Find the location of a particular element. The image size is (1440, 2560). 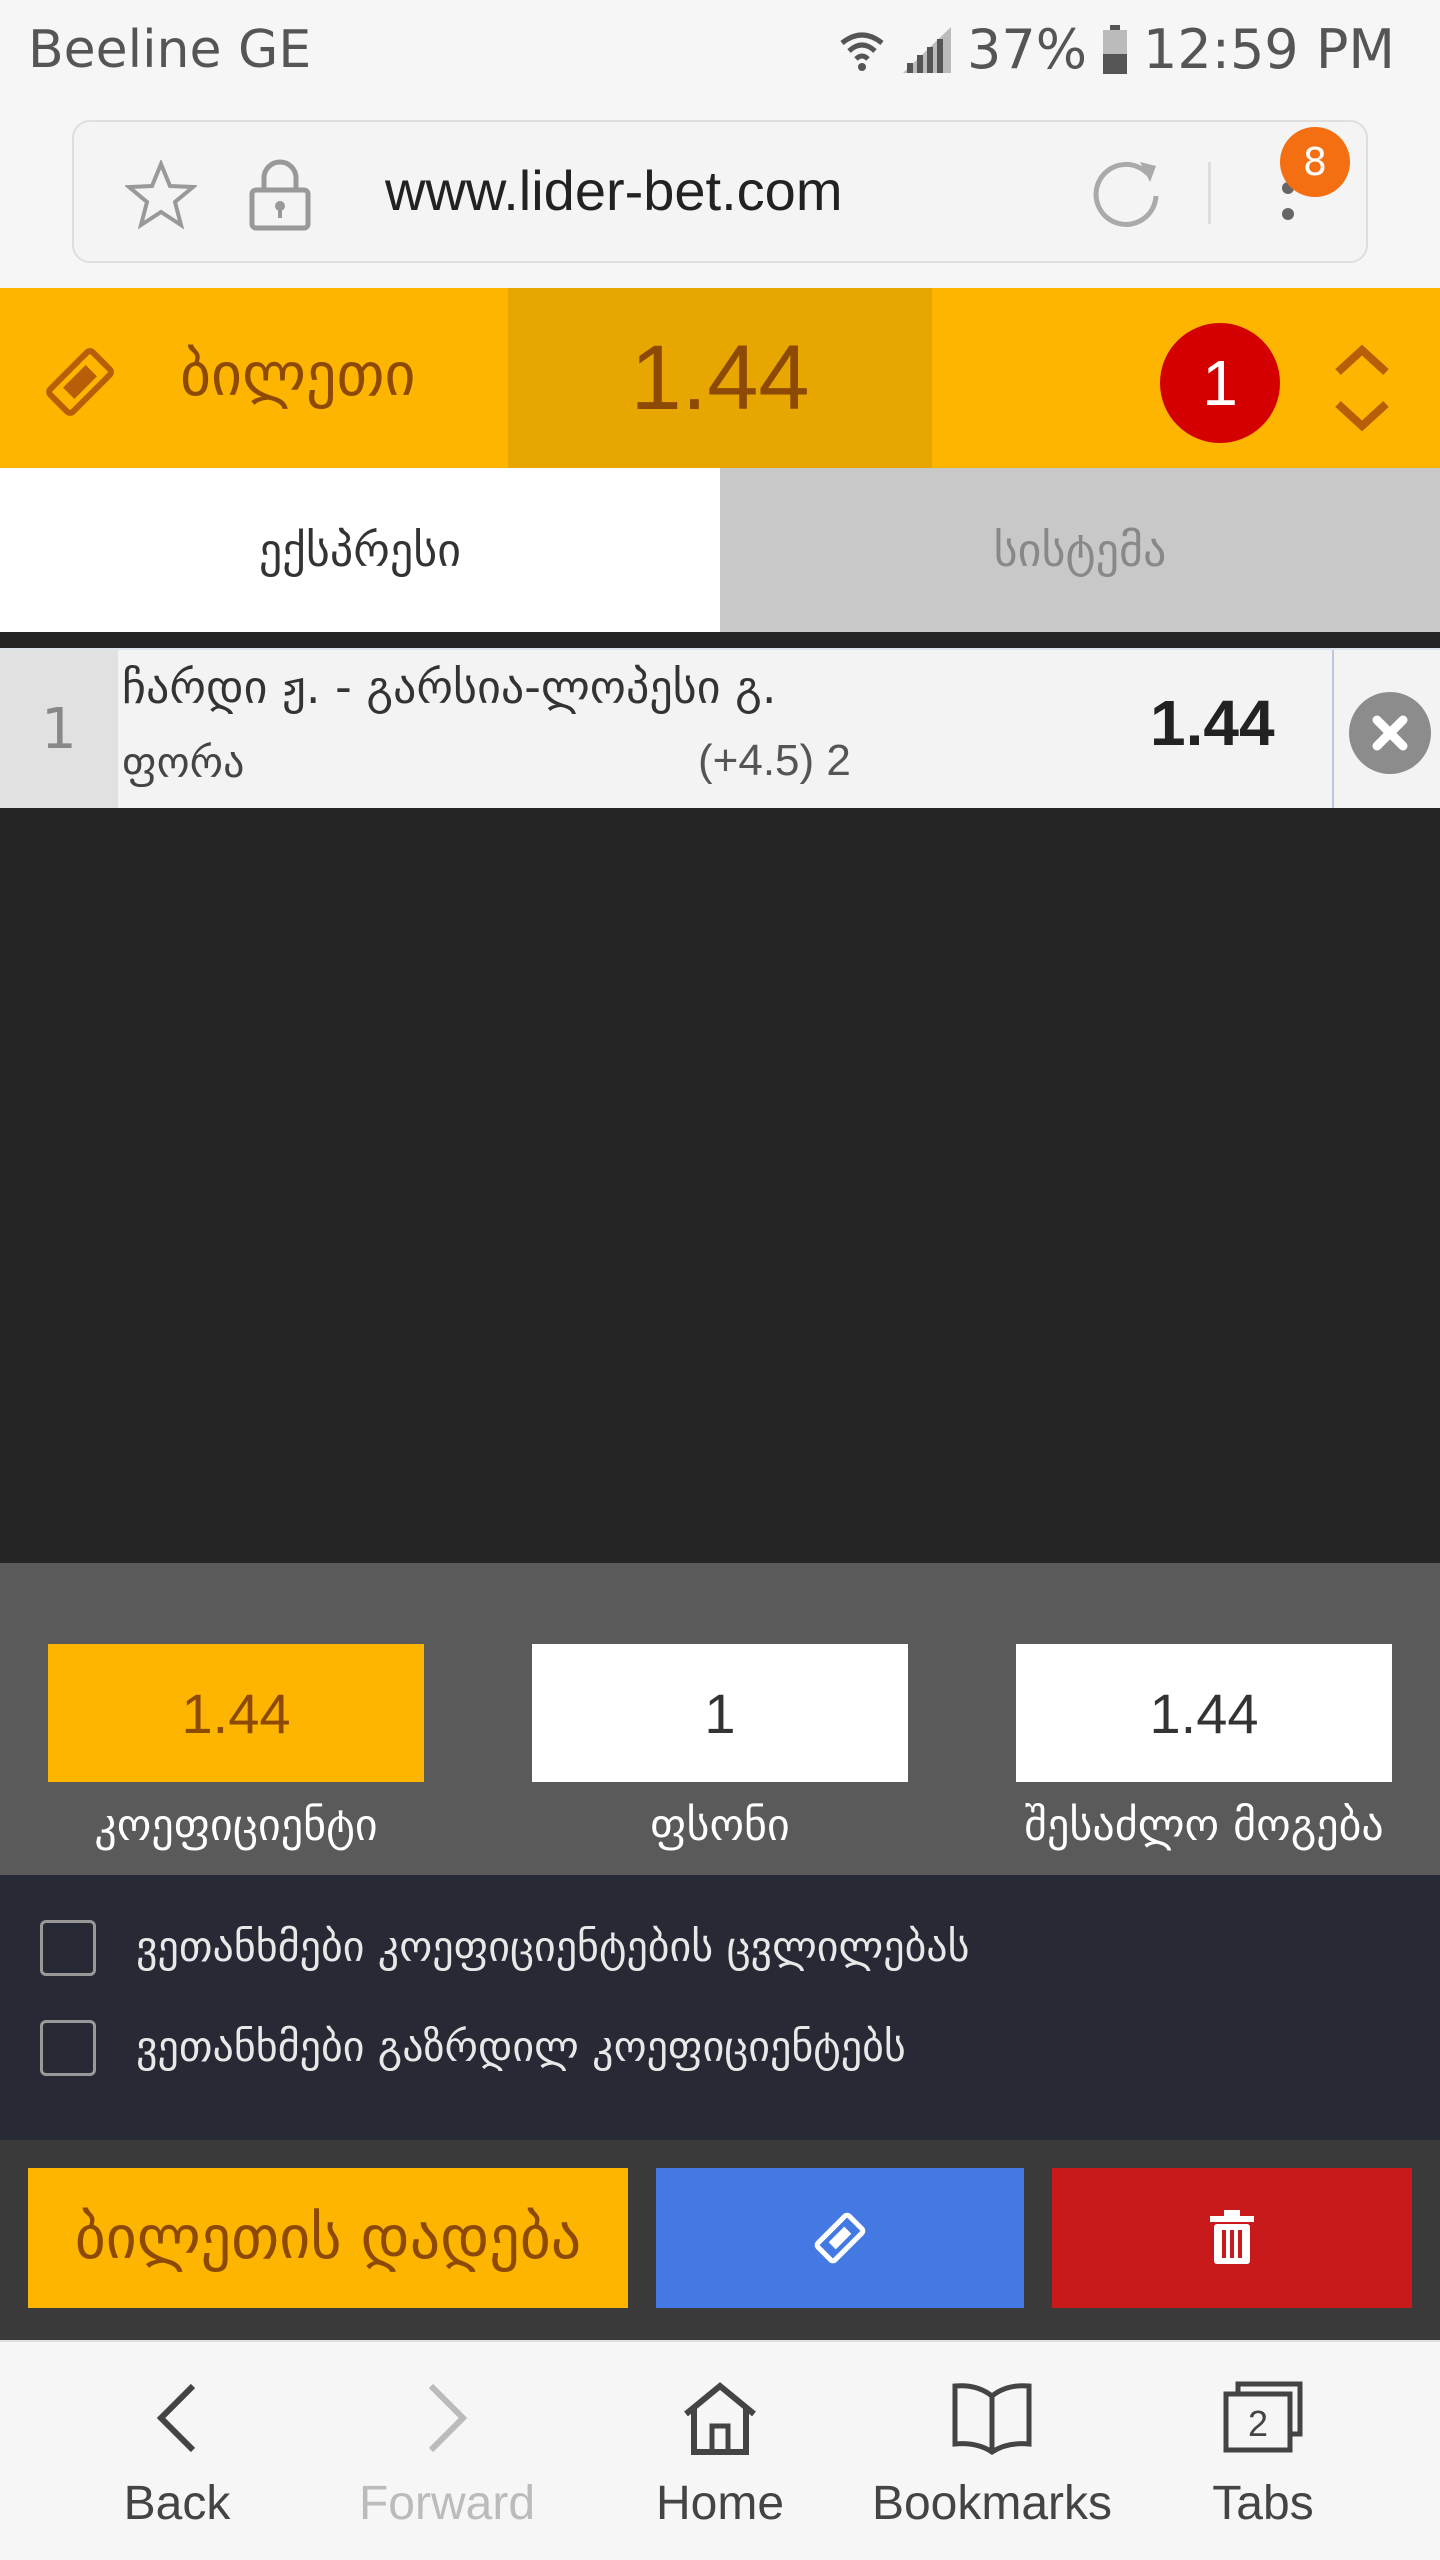

bet-market: ფორა is located at coordinates (183, 762).